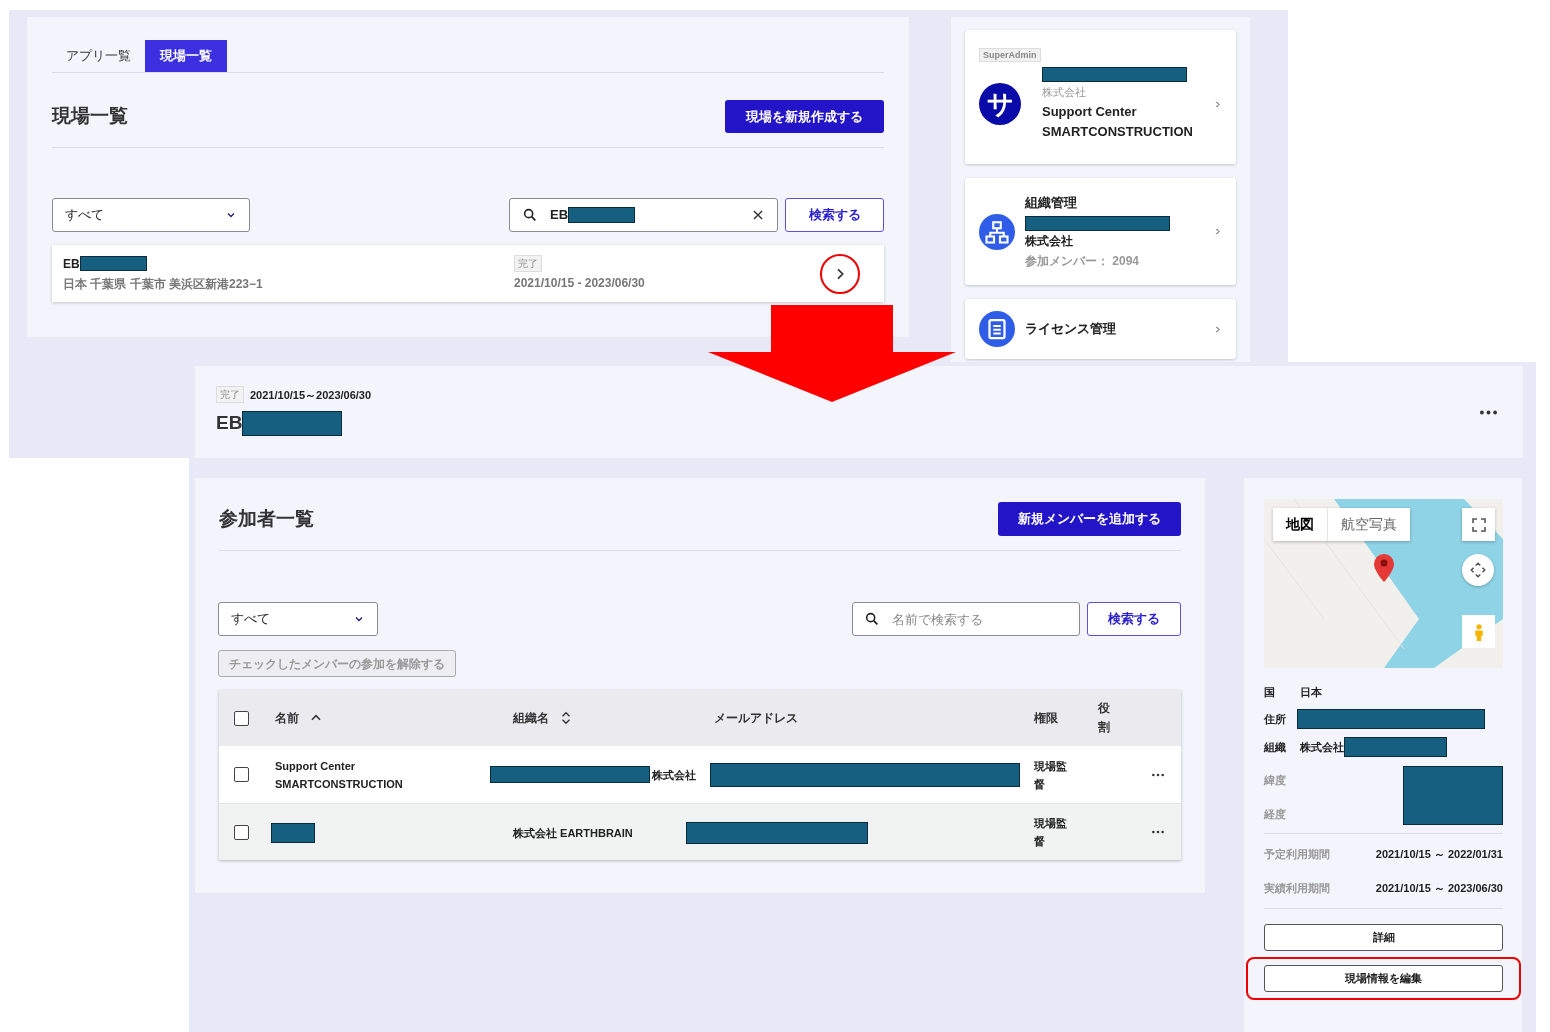 The height and width of the screenshot is (1032, 1550). What do you see at coordinates (186, 56) in the screenshot?
I see `tab: 現場一覧` at bounding box center [186, 56].